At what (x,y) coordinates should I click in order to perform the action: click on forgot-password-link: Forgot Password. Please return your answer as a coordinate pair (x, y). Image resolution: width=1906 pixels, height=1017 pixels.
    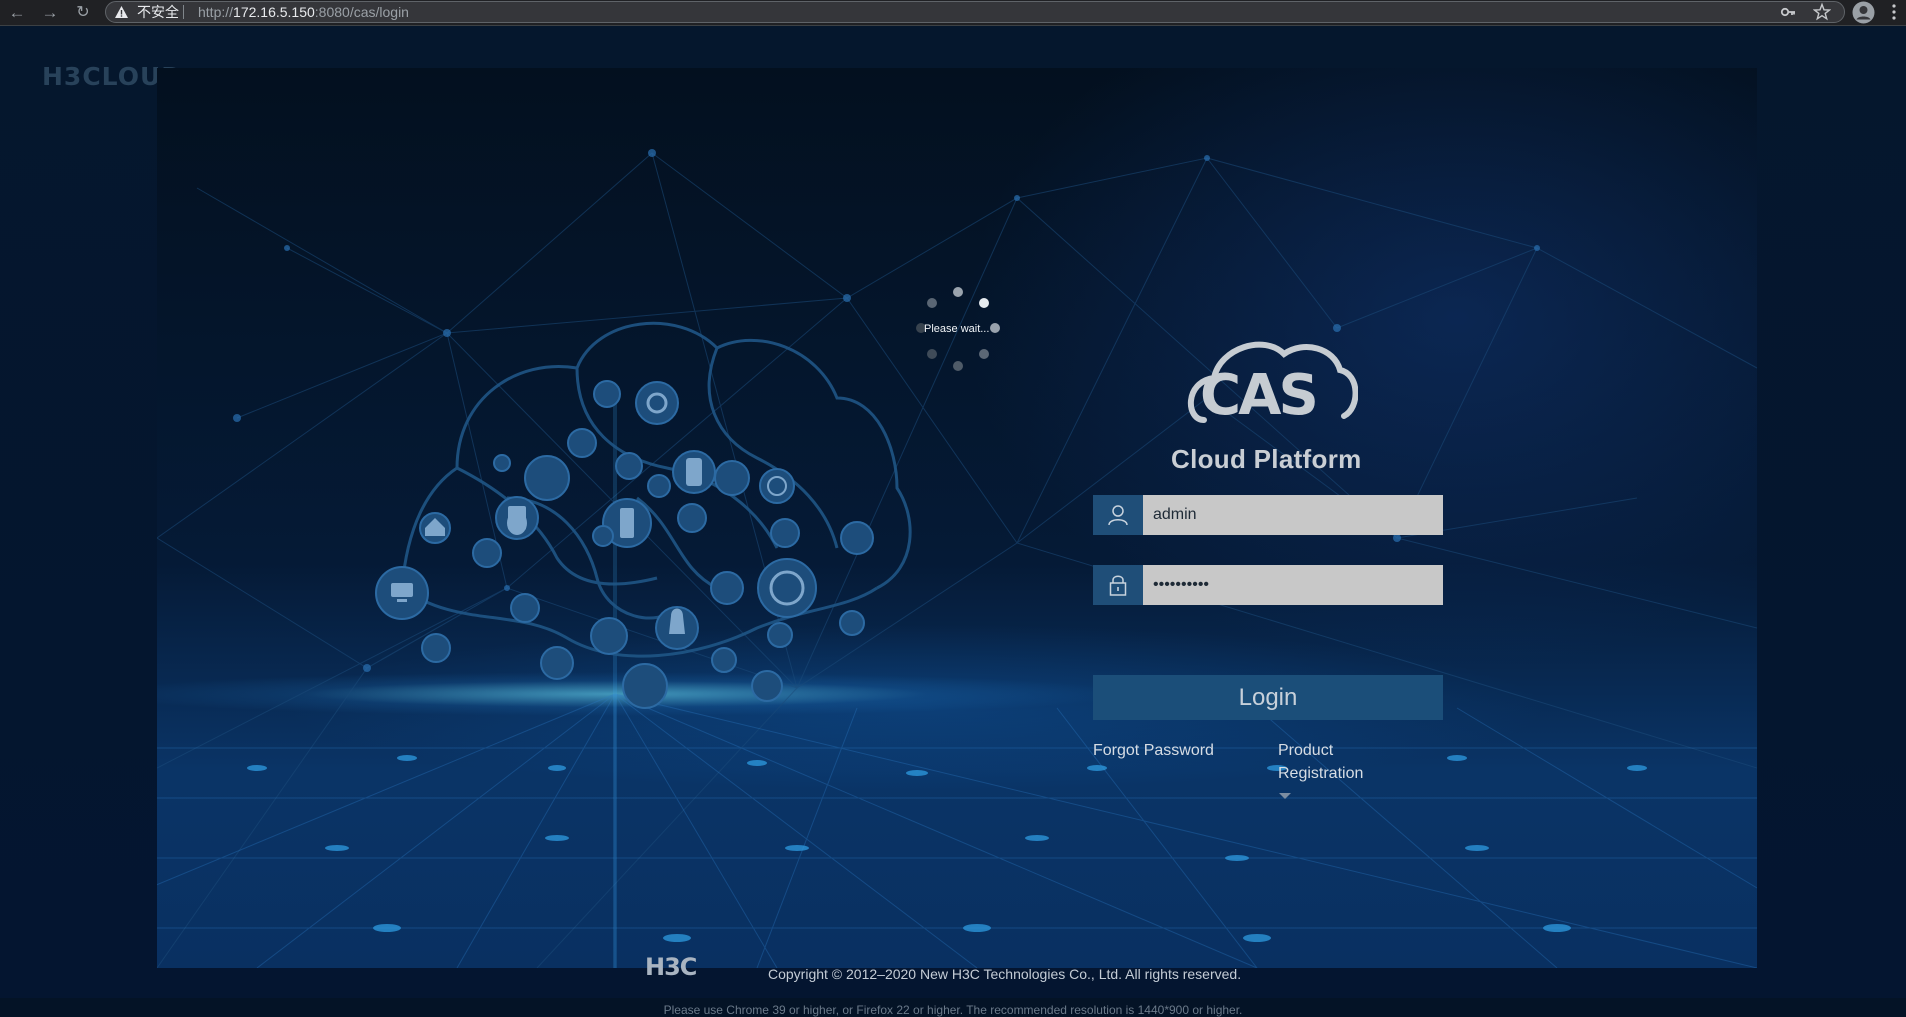
    Looking at the image, I should click on (1153, 750).